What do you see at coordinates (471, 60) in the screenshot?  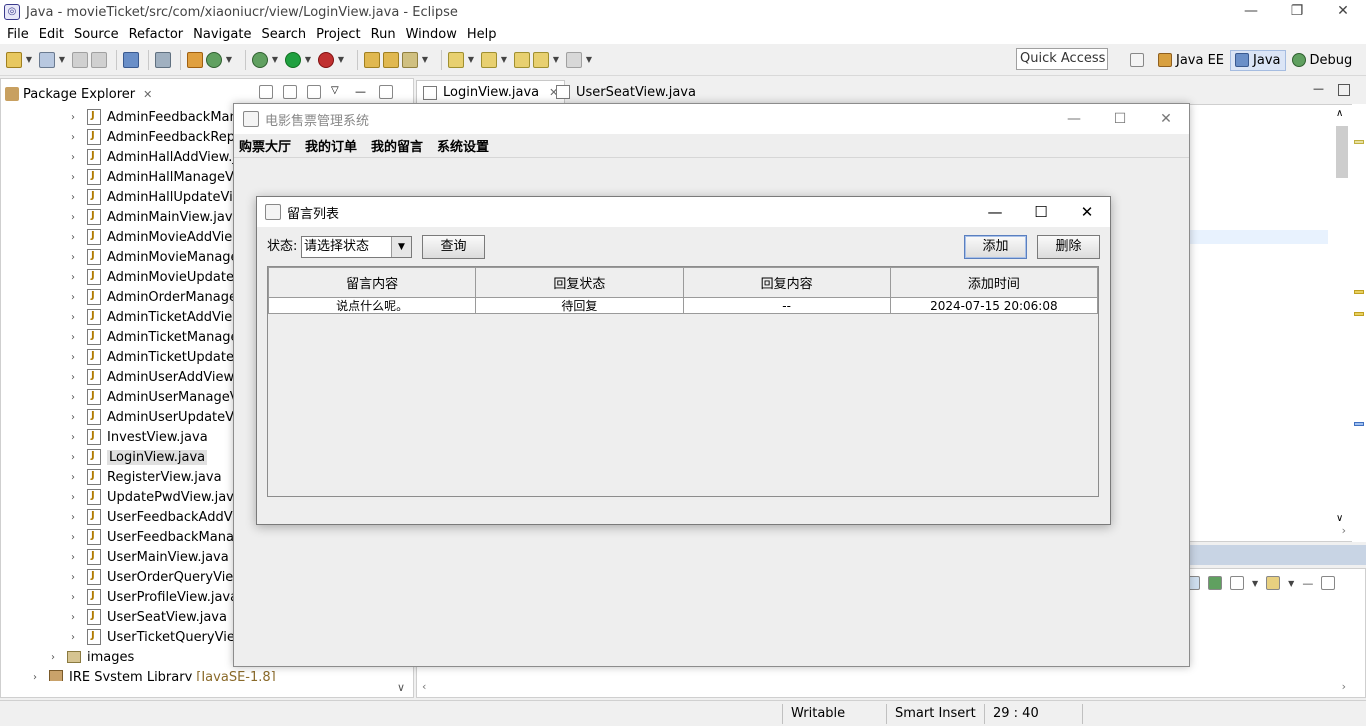 I see `next-annotation-dropdown-icon: ▼` at bounding box center [471, 60].